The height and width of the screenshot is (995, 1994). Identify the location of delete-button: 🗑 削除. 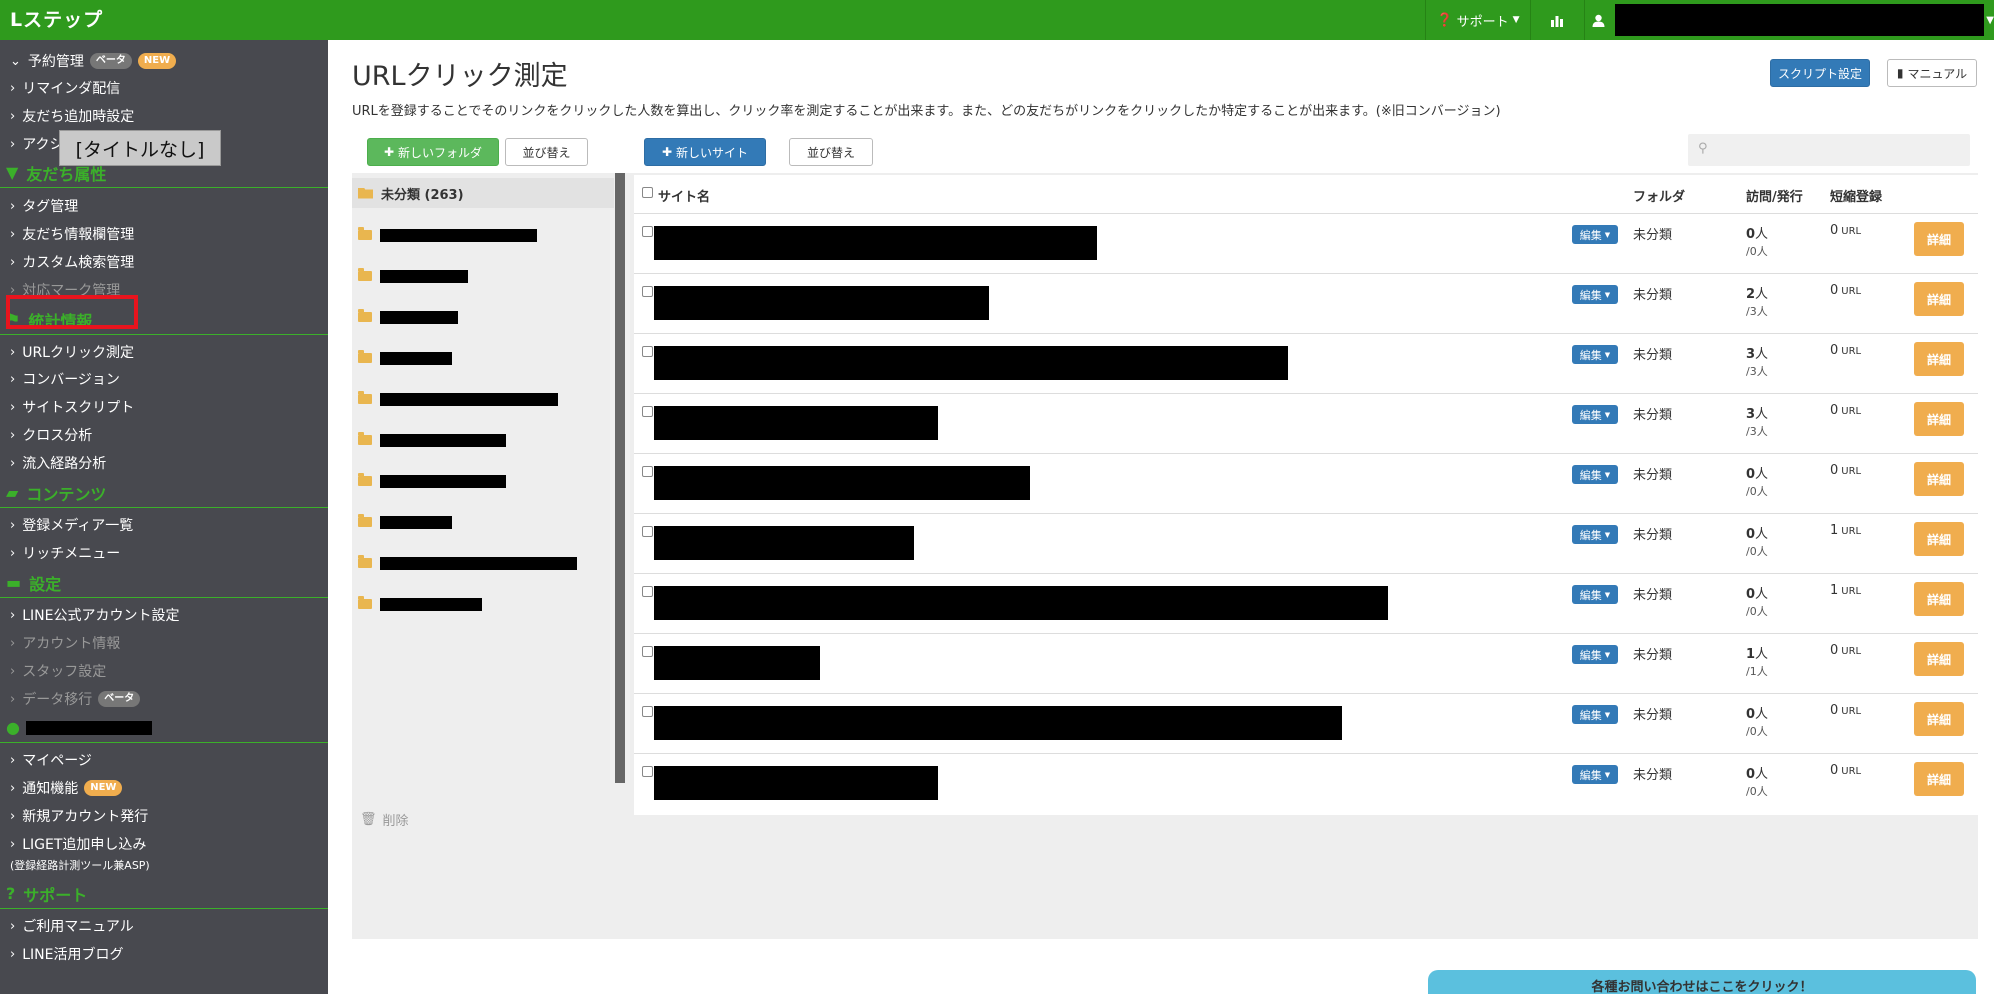
(384, 819).